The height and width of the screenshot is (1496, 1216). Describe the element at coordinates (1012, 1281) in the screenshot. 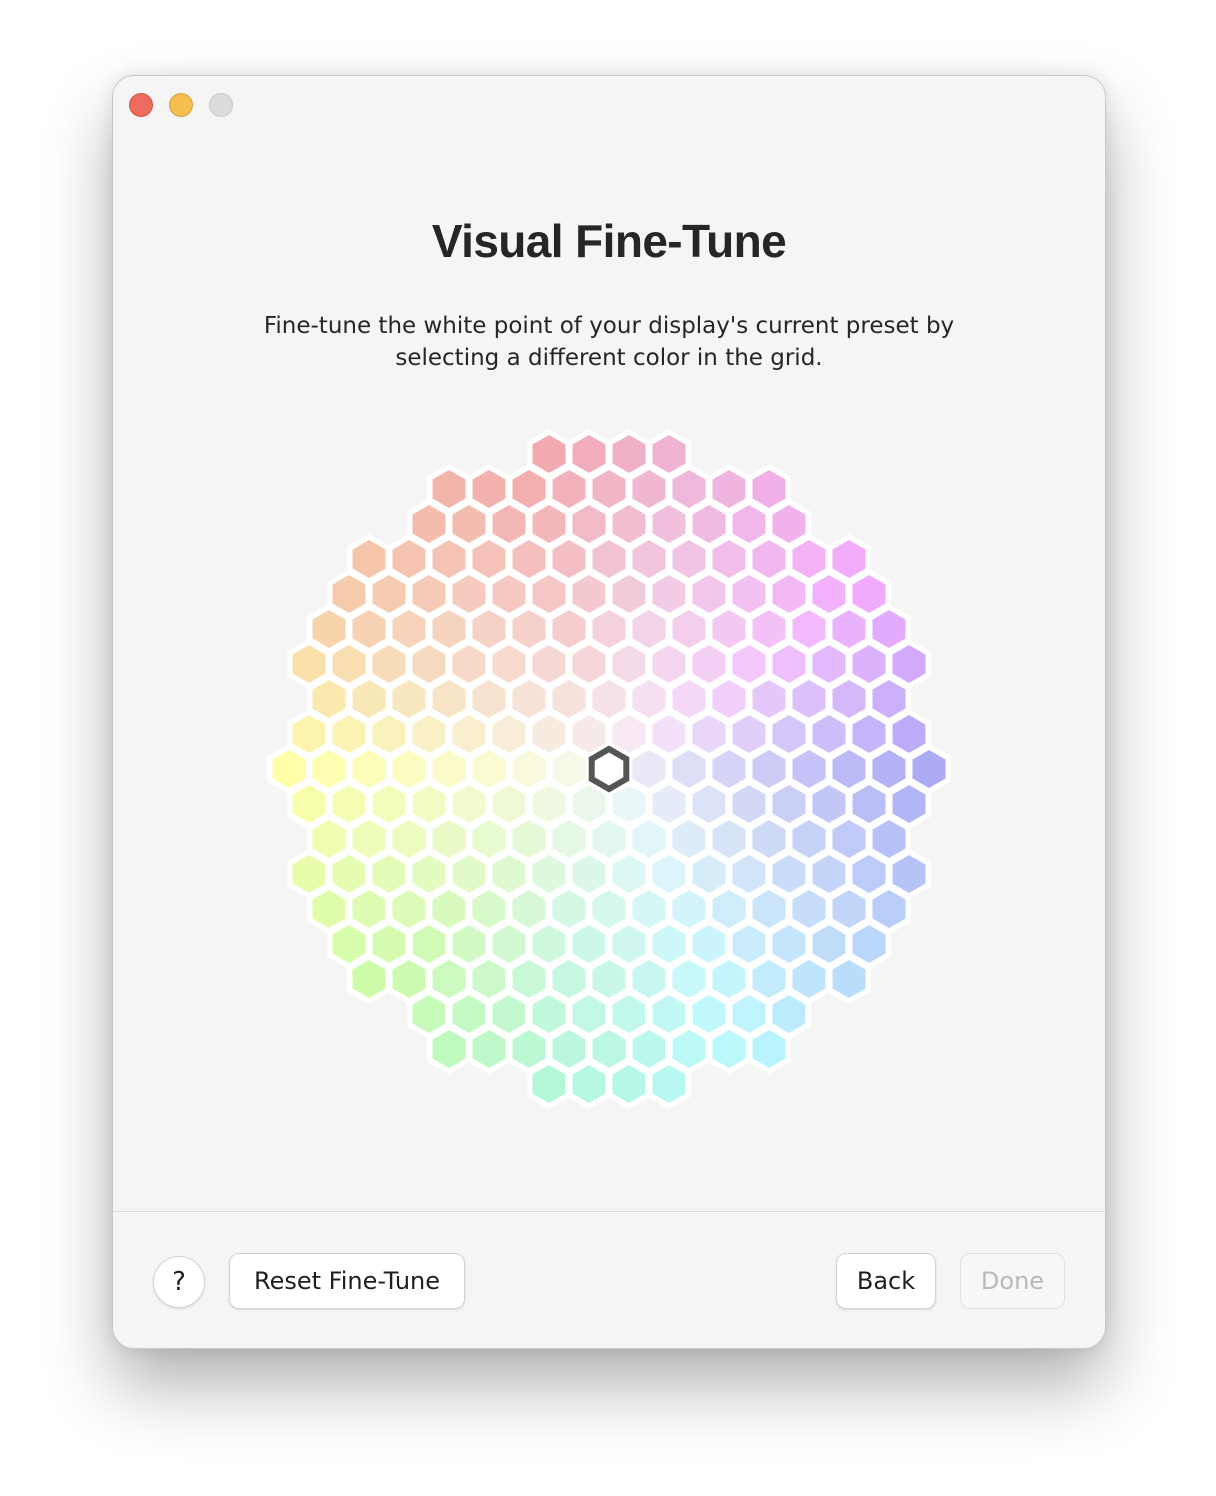

I see `done-button: Done` at that location.